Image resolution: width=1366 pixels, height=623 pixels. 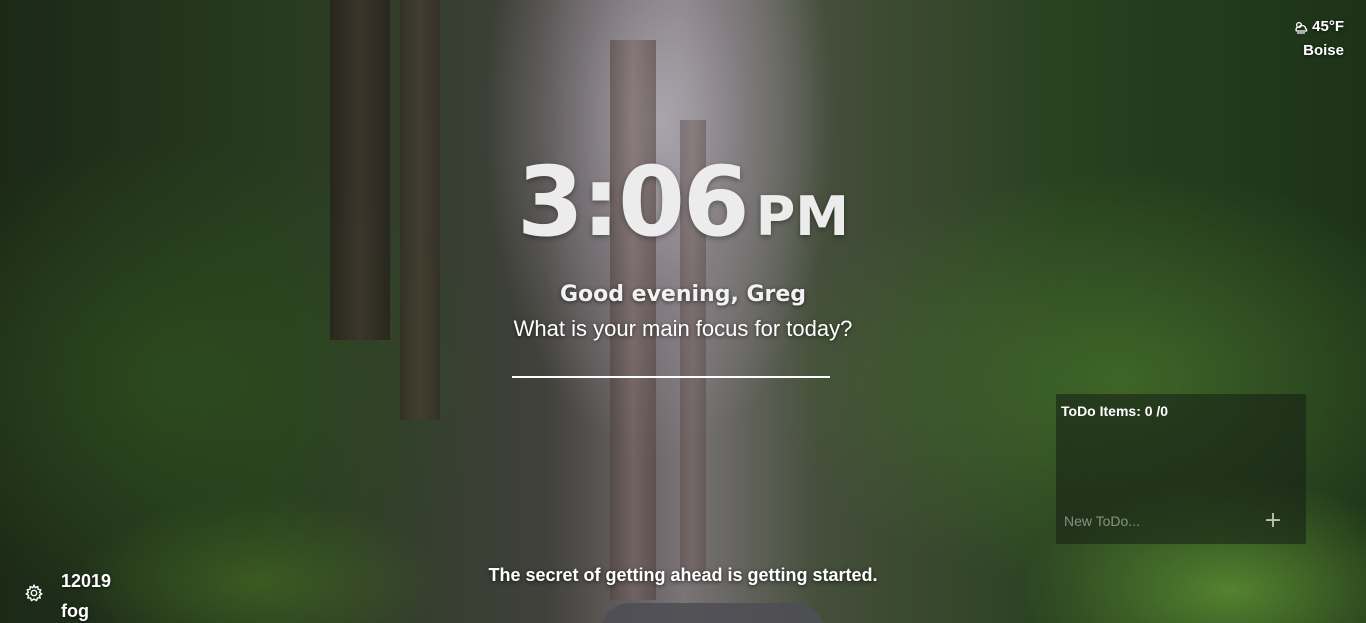 What do you see at coordinates (34, 593) in the screenshot?
I see `gear-icon` at bounding box center [34, 593].